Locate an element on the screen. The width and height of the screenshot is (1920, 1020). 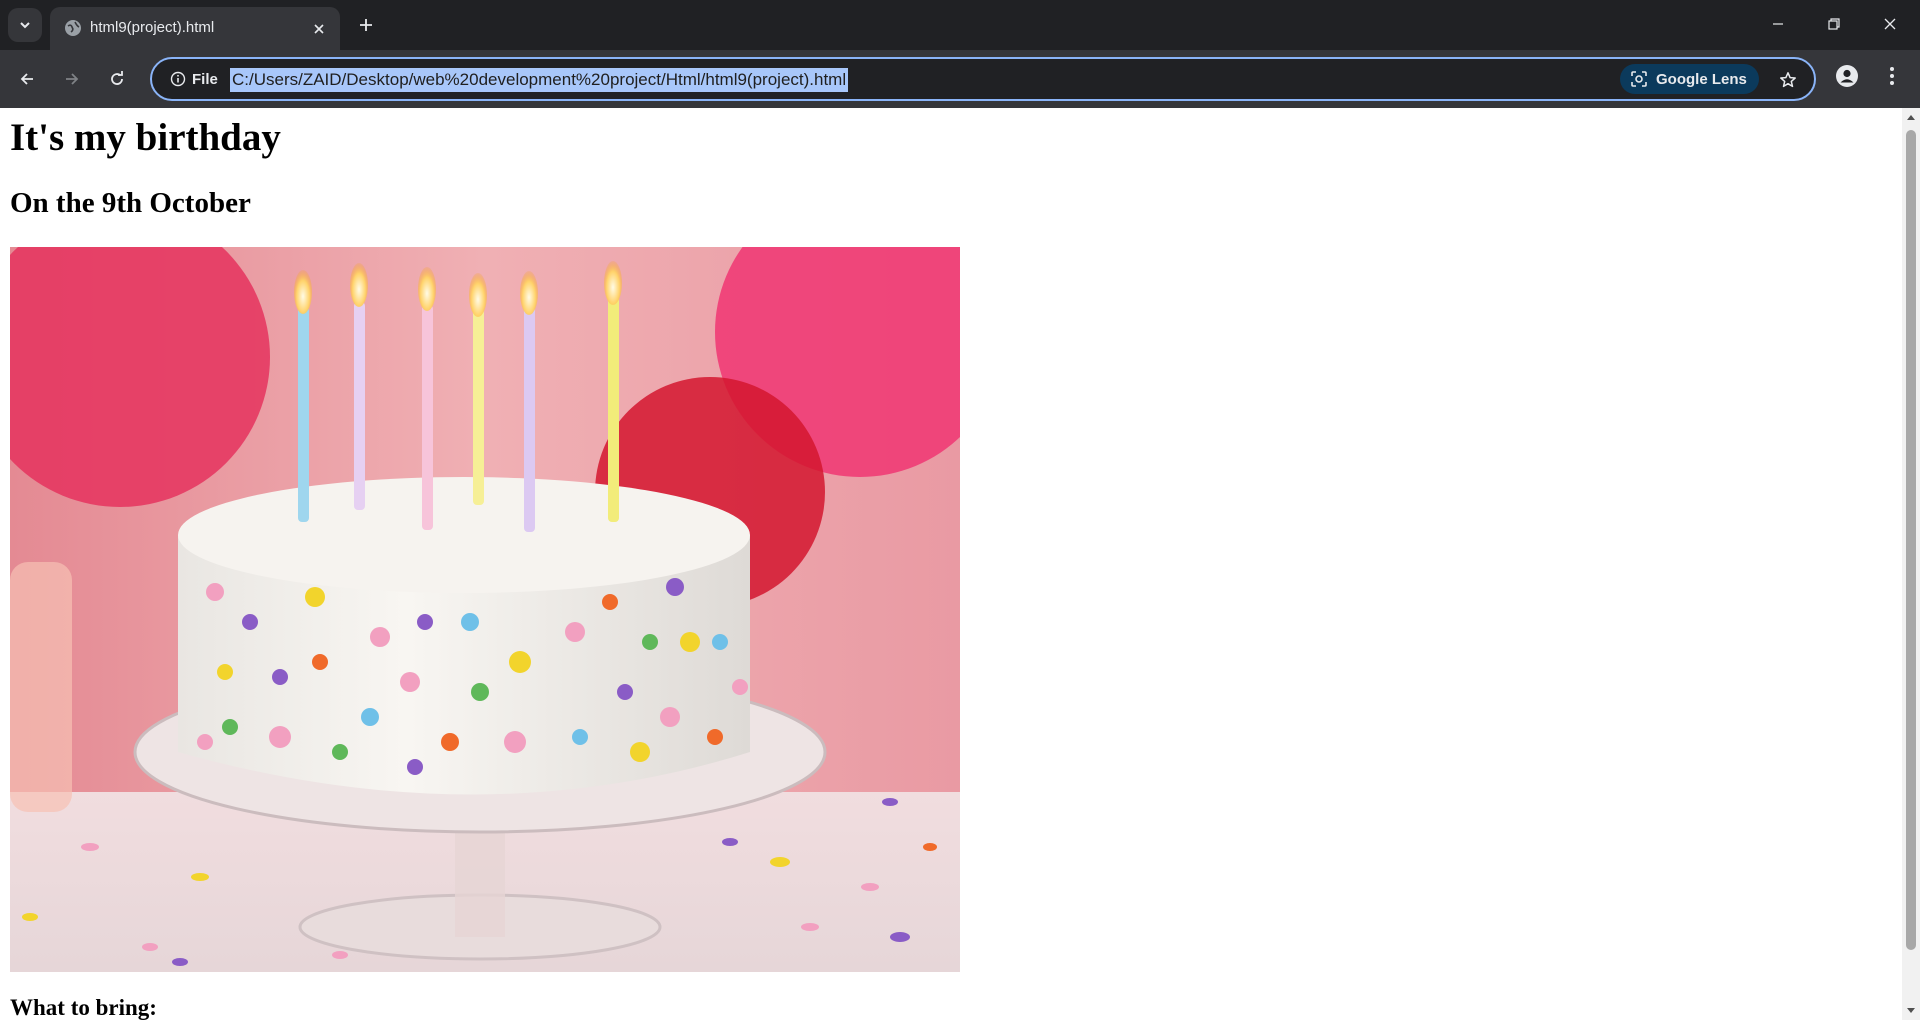
google-lens-label: Google Lens is located at coordinates (1701, 79).